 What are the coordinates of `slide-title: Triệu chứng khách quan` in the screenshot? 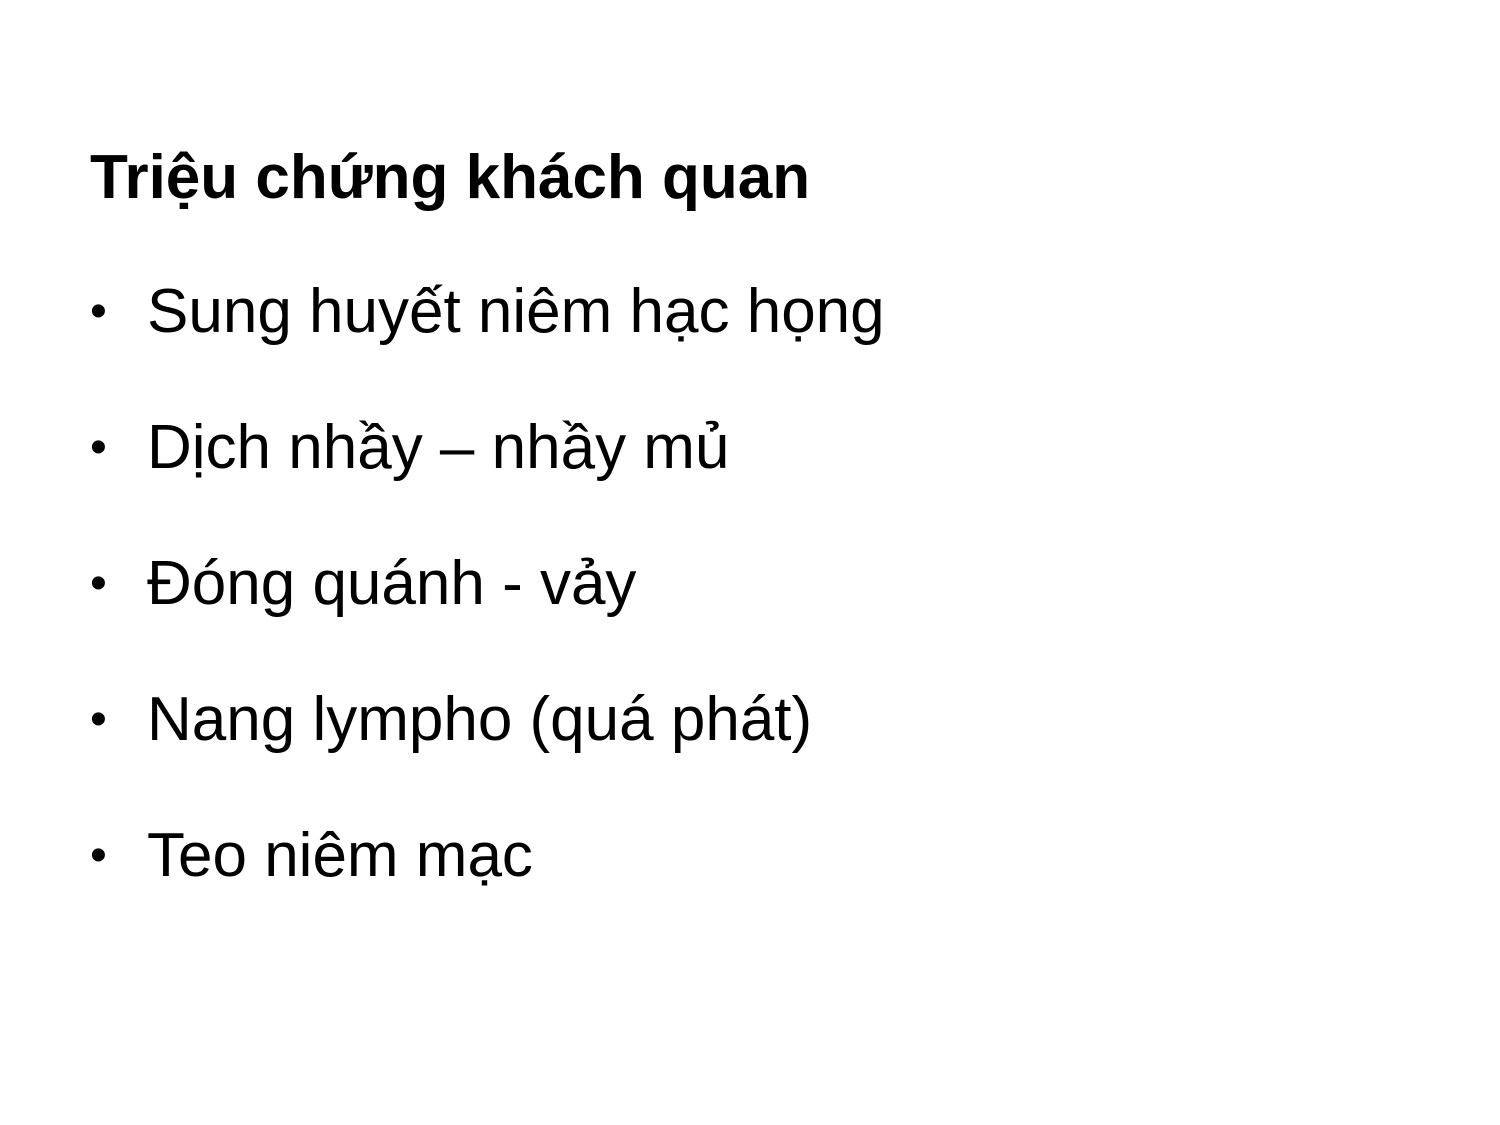 It's located at (450, 177).